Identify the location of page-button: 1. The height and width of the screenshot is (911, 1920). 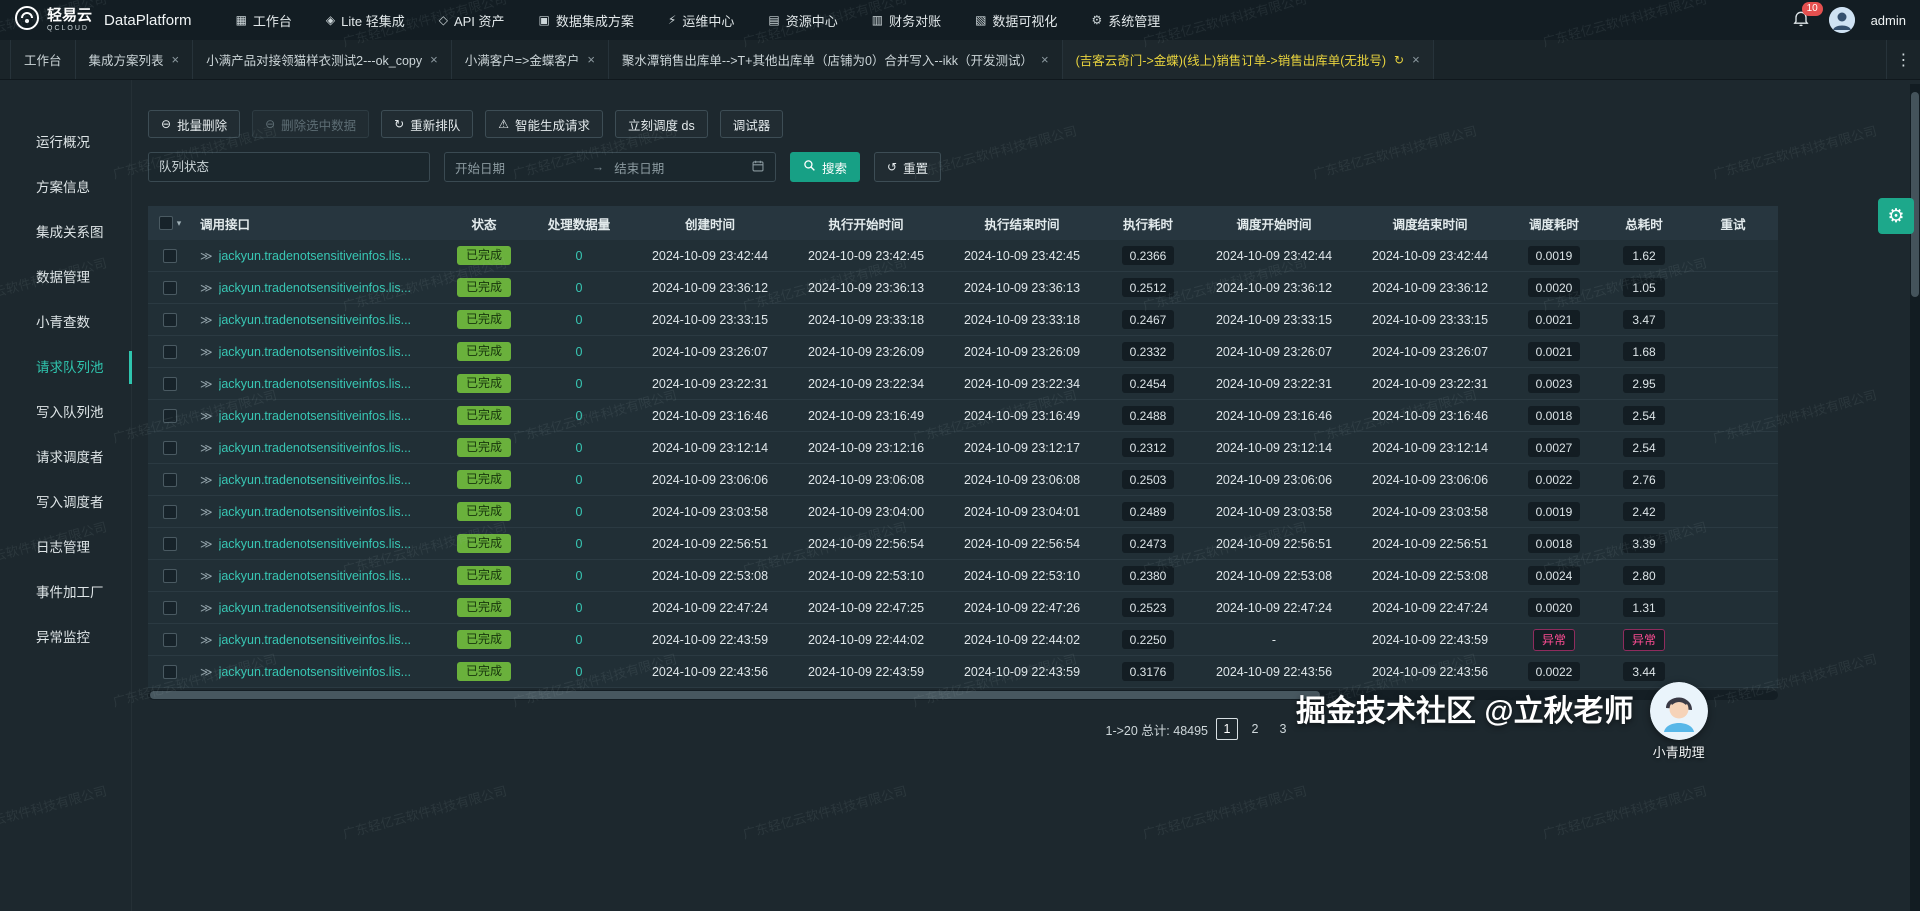
(1227, 729).